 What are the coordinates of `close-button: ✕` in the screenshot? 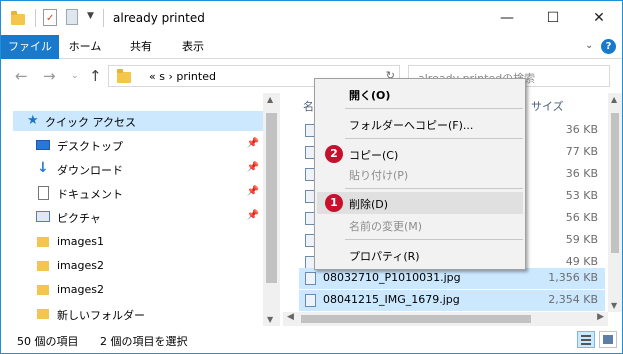 It's located at (599, 18).